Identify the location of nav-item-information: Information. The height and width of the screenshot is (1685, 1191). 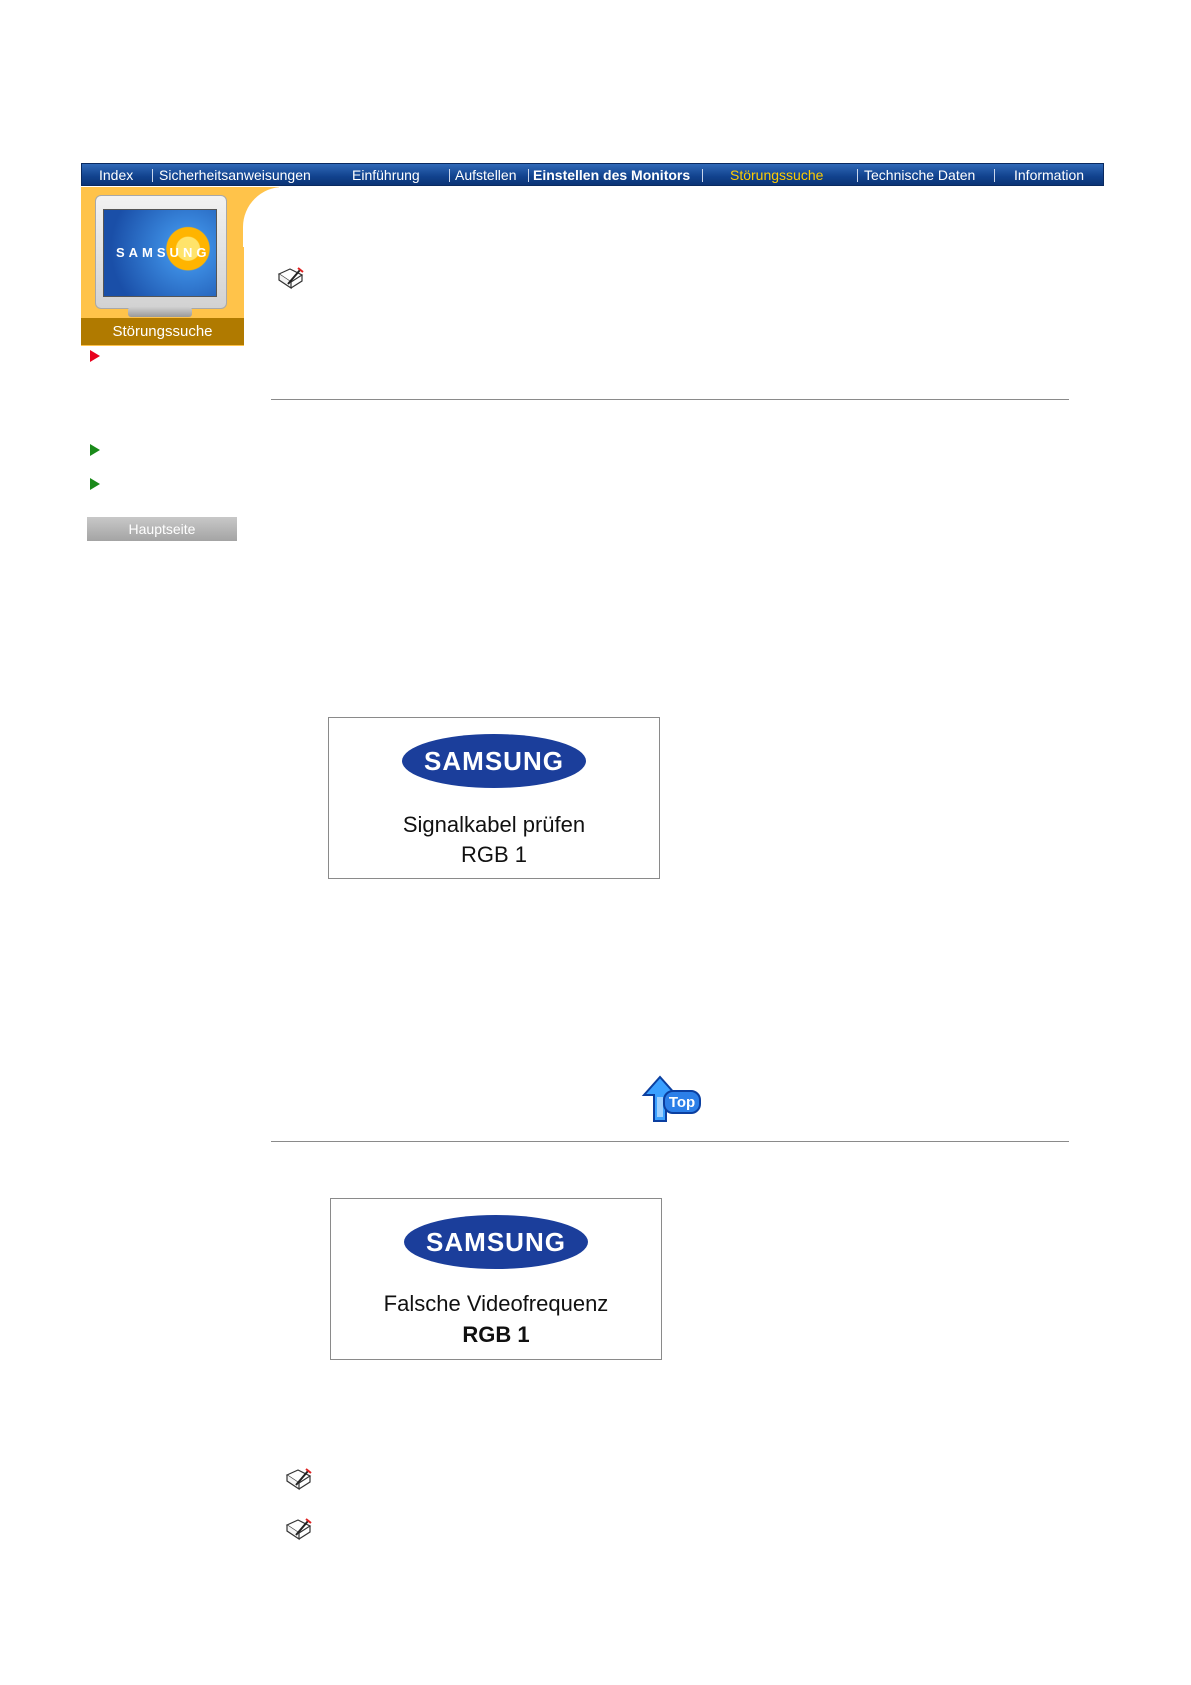
(1049, 175).